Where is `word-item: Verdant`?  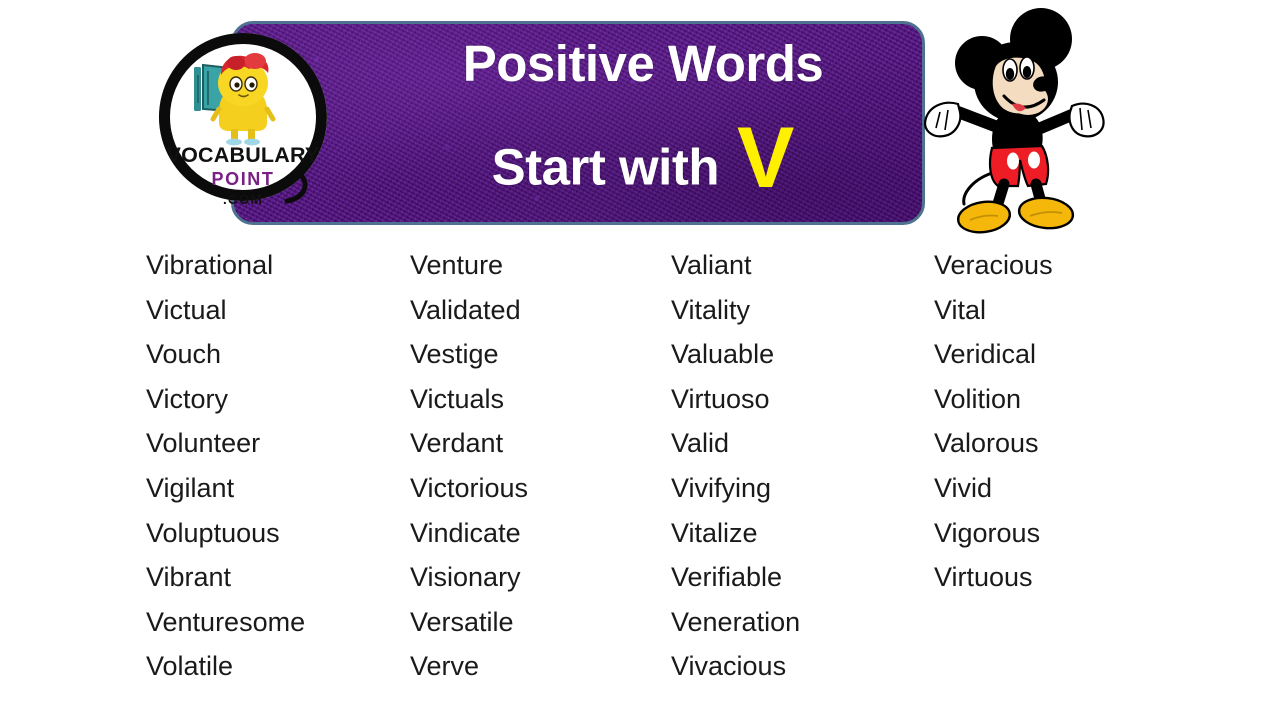
word-item: Verdant is located at coordinates (457, 443).